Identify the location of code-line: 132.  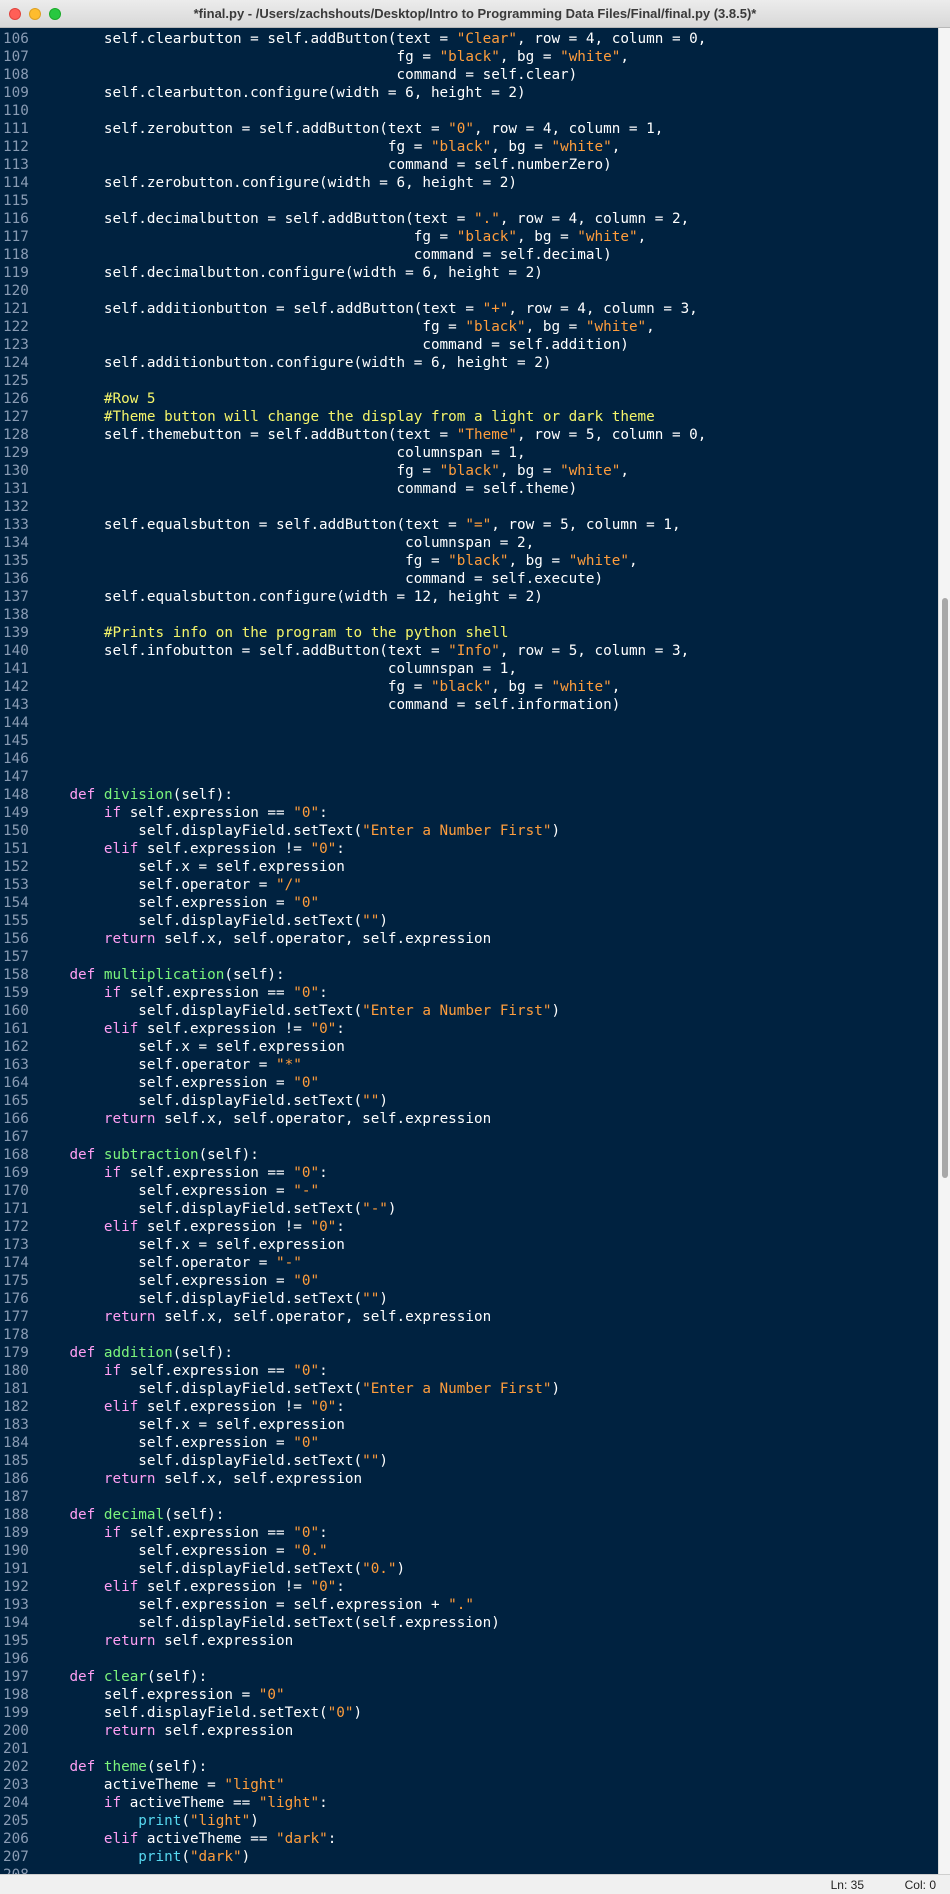
(353, 507).